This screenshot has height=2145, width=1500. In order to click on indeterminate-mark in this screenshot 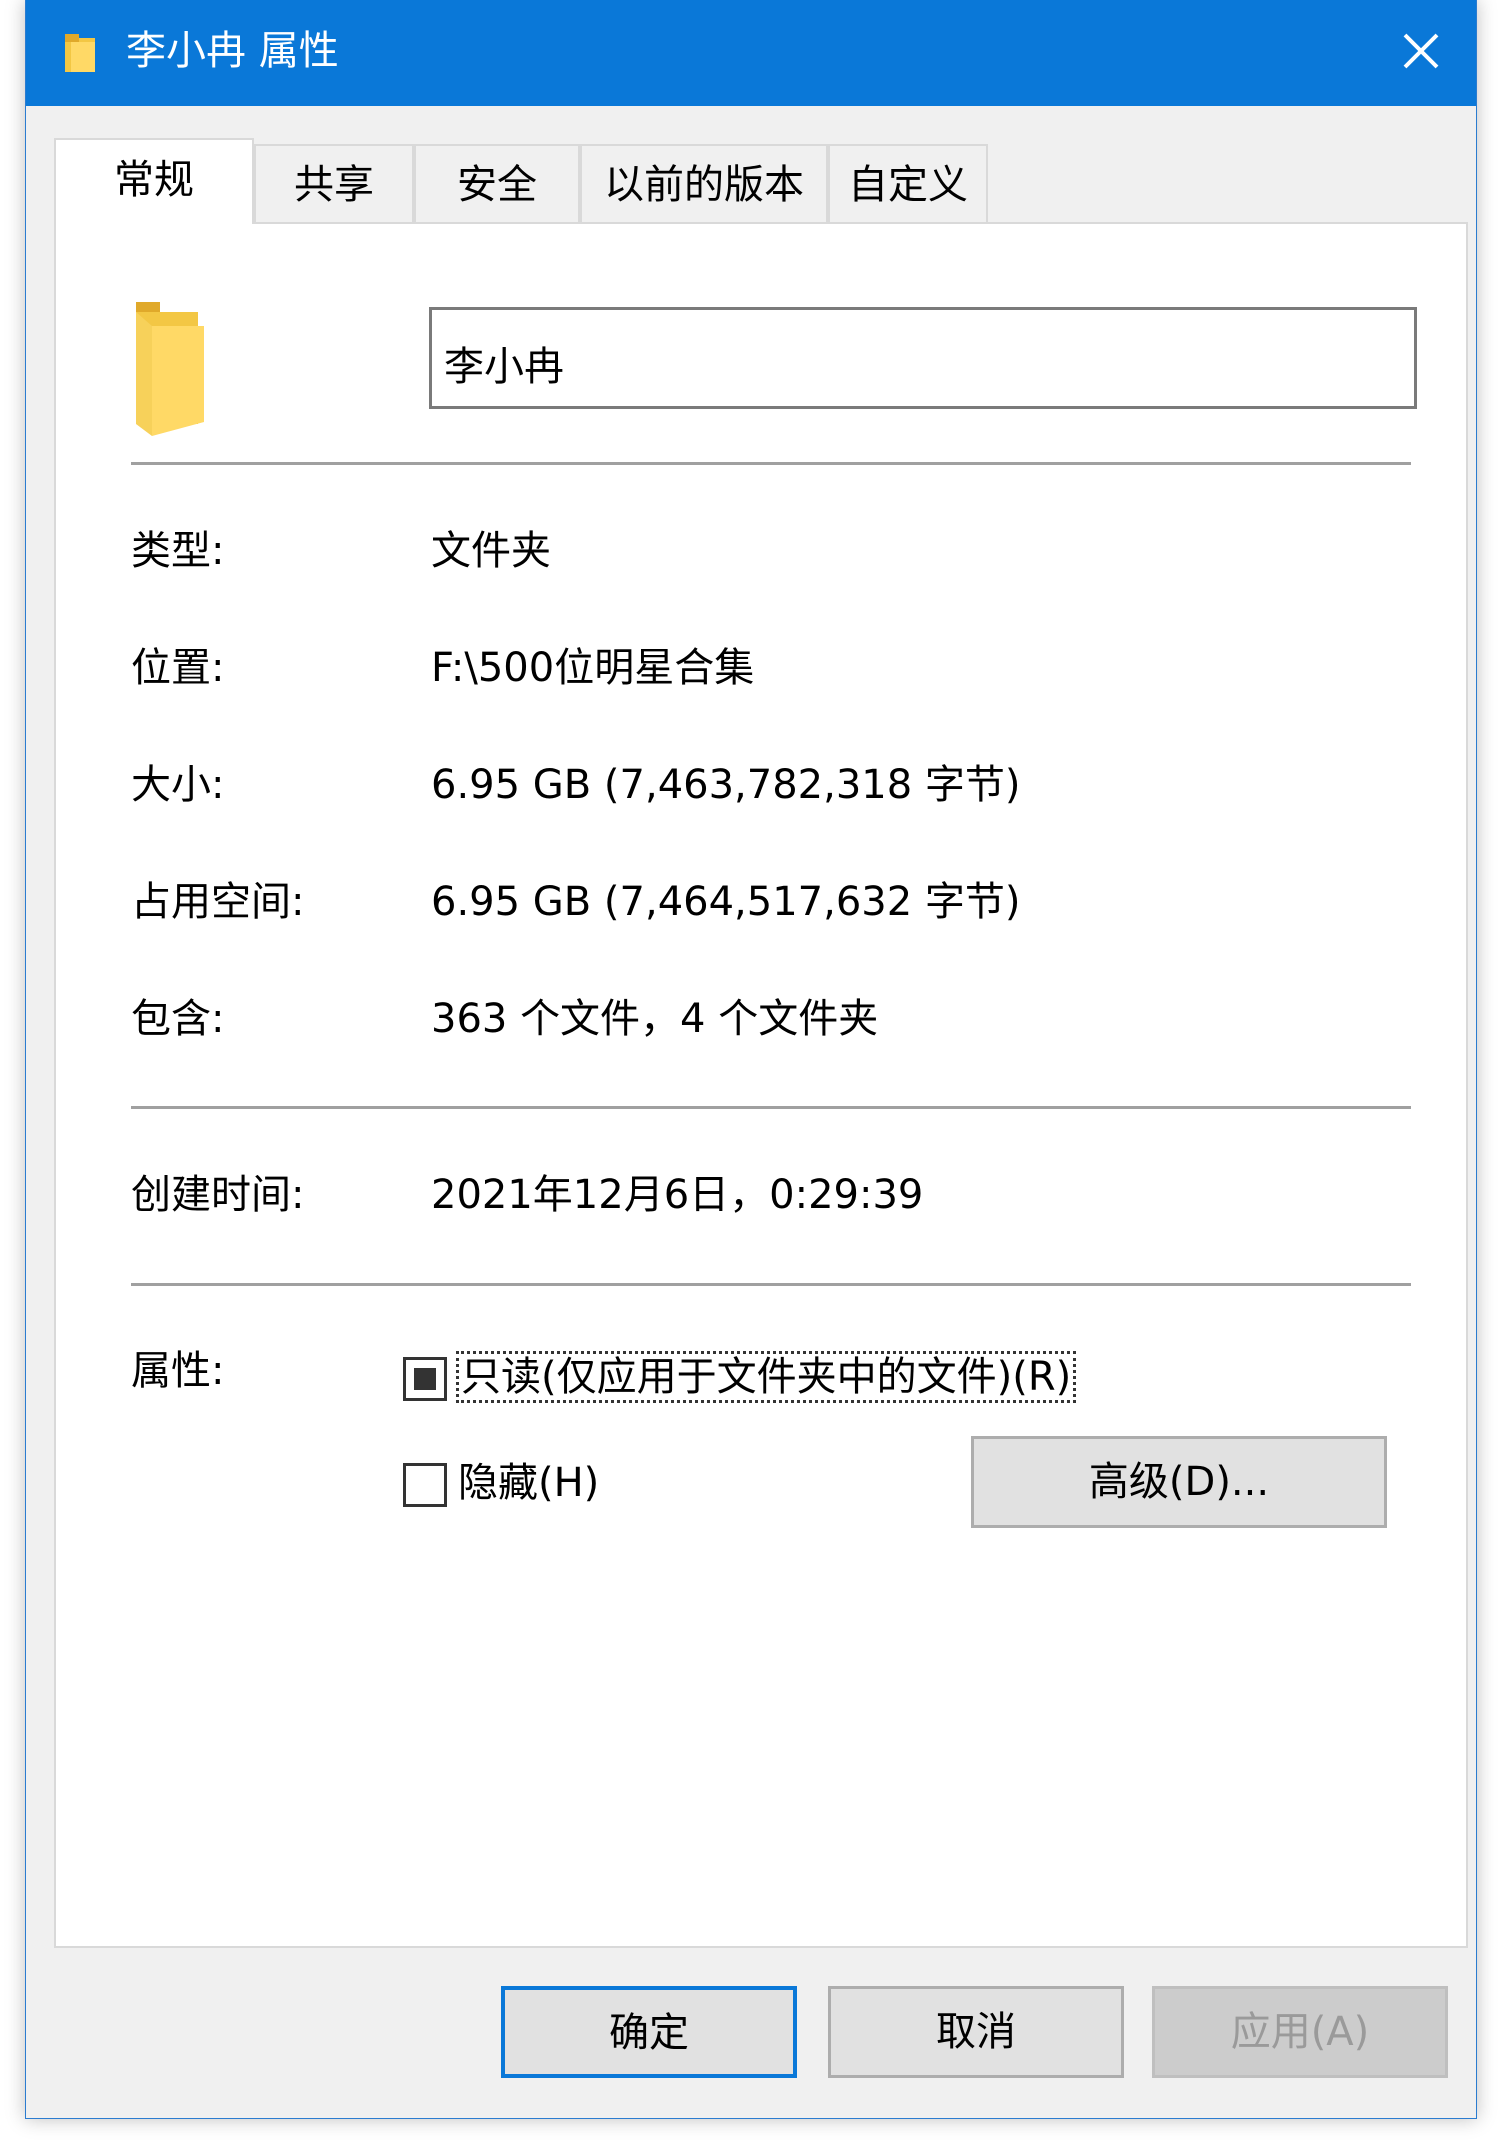, I will do `click(425, 1379)`.